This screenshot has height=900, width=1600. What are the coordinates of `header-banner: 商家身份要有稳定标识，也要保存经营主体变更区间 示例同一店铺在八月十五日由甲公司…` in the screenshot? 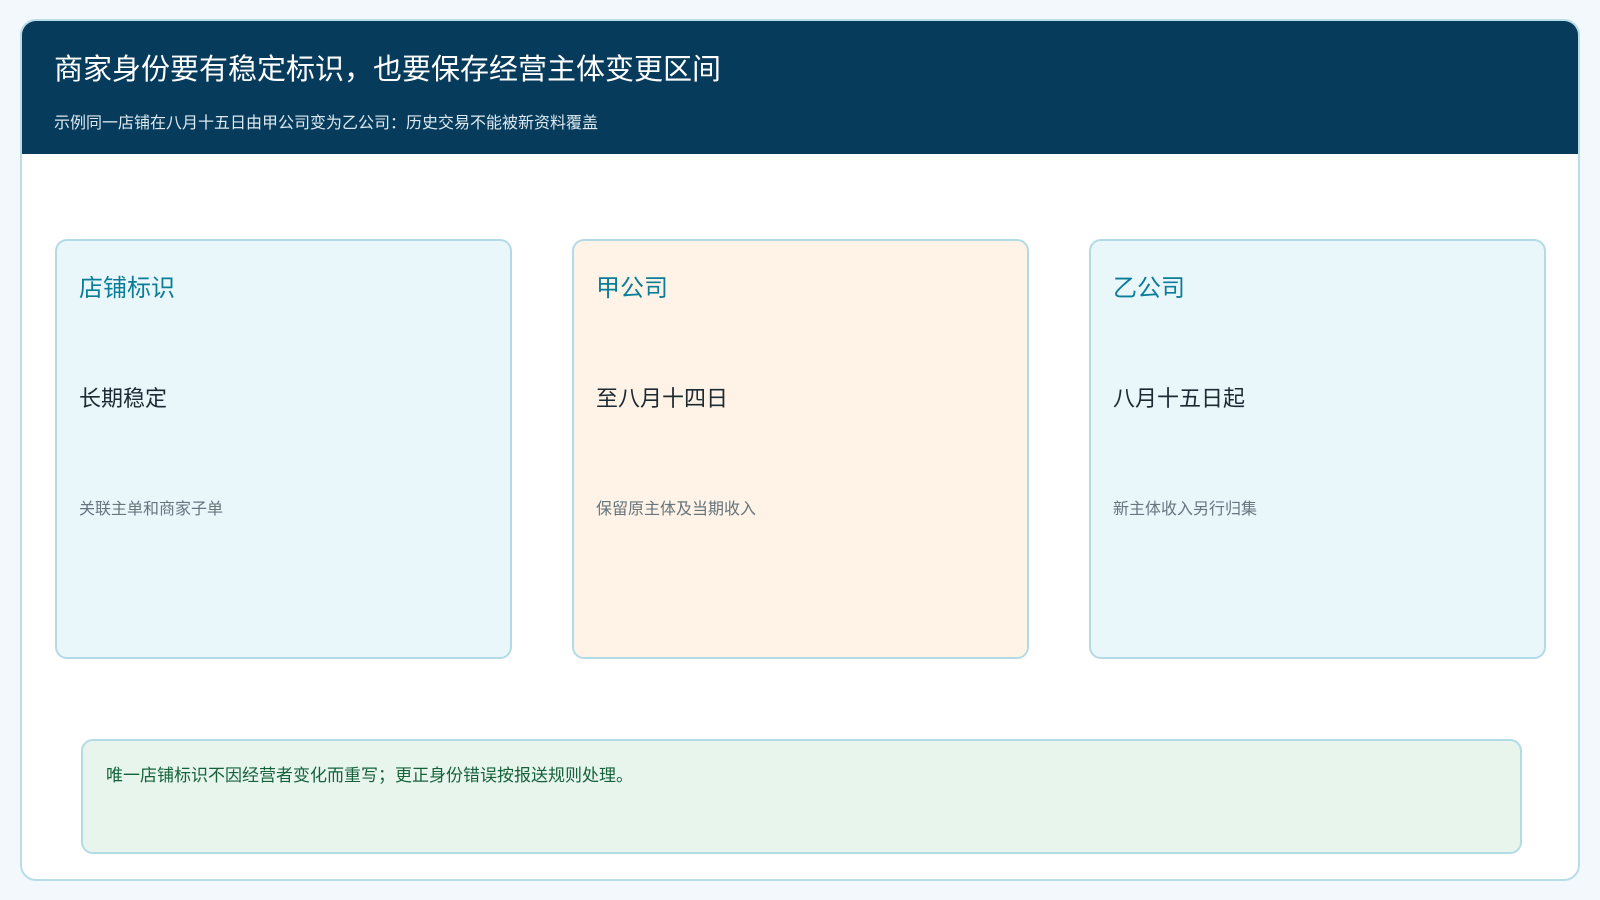 It's located at (800, 87).